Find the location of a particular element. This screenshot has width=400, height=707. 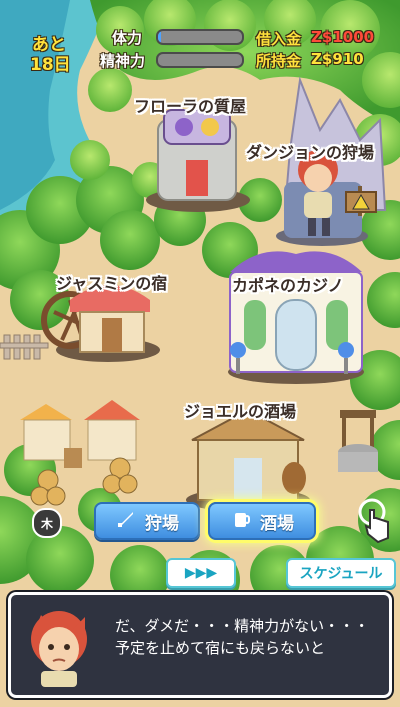

location-dungeon: ダンジョンの狩場 is located at coordinates (310, 151).